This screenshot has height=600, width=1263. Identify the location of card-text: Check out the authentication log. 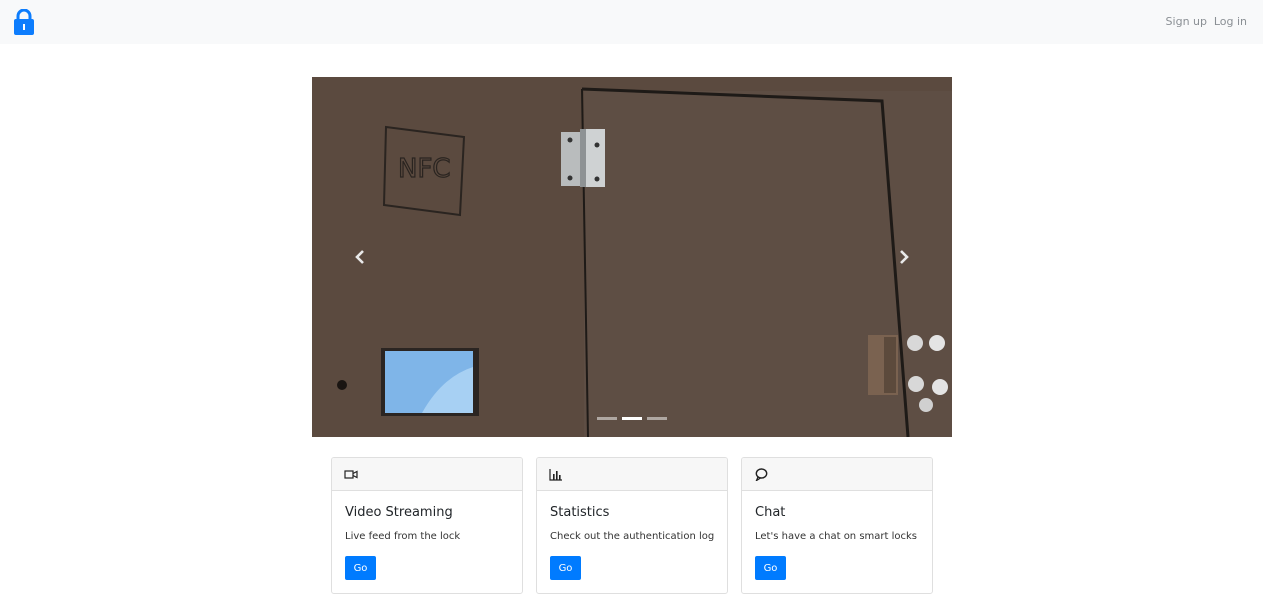
(632, 536).